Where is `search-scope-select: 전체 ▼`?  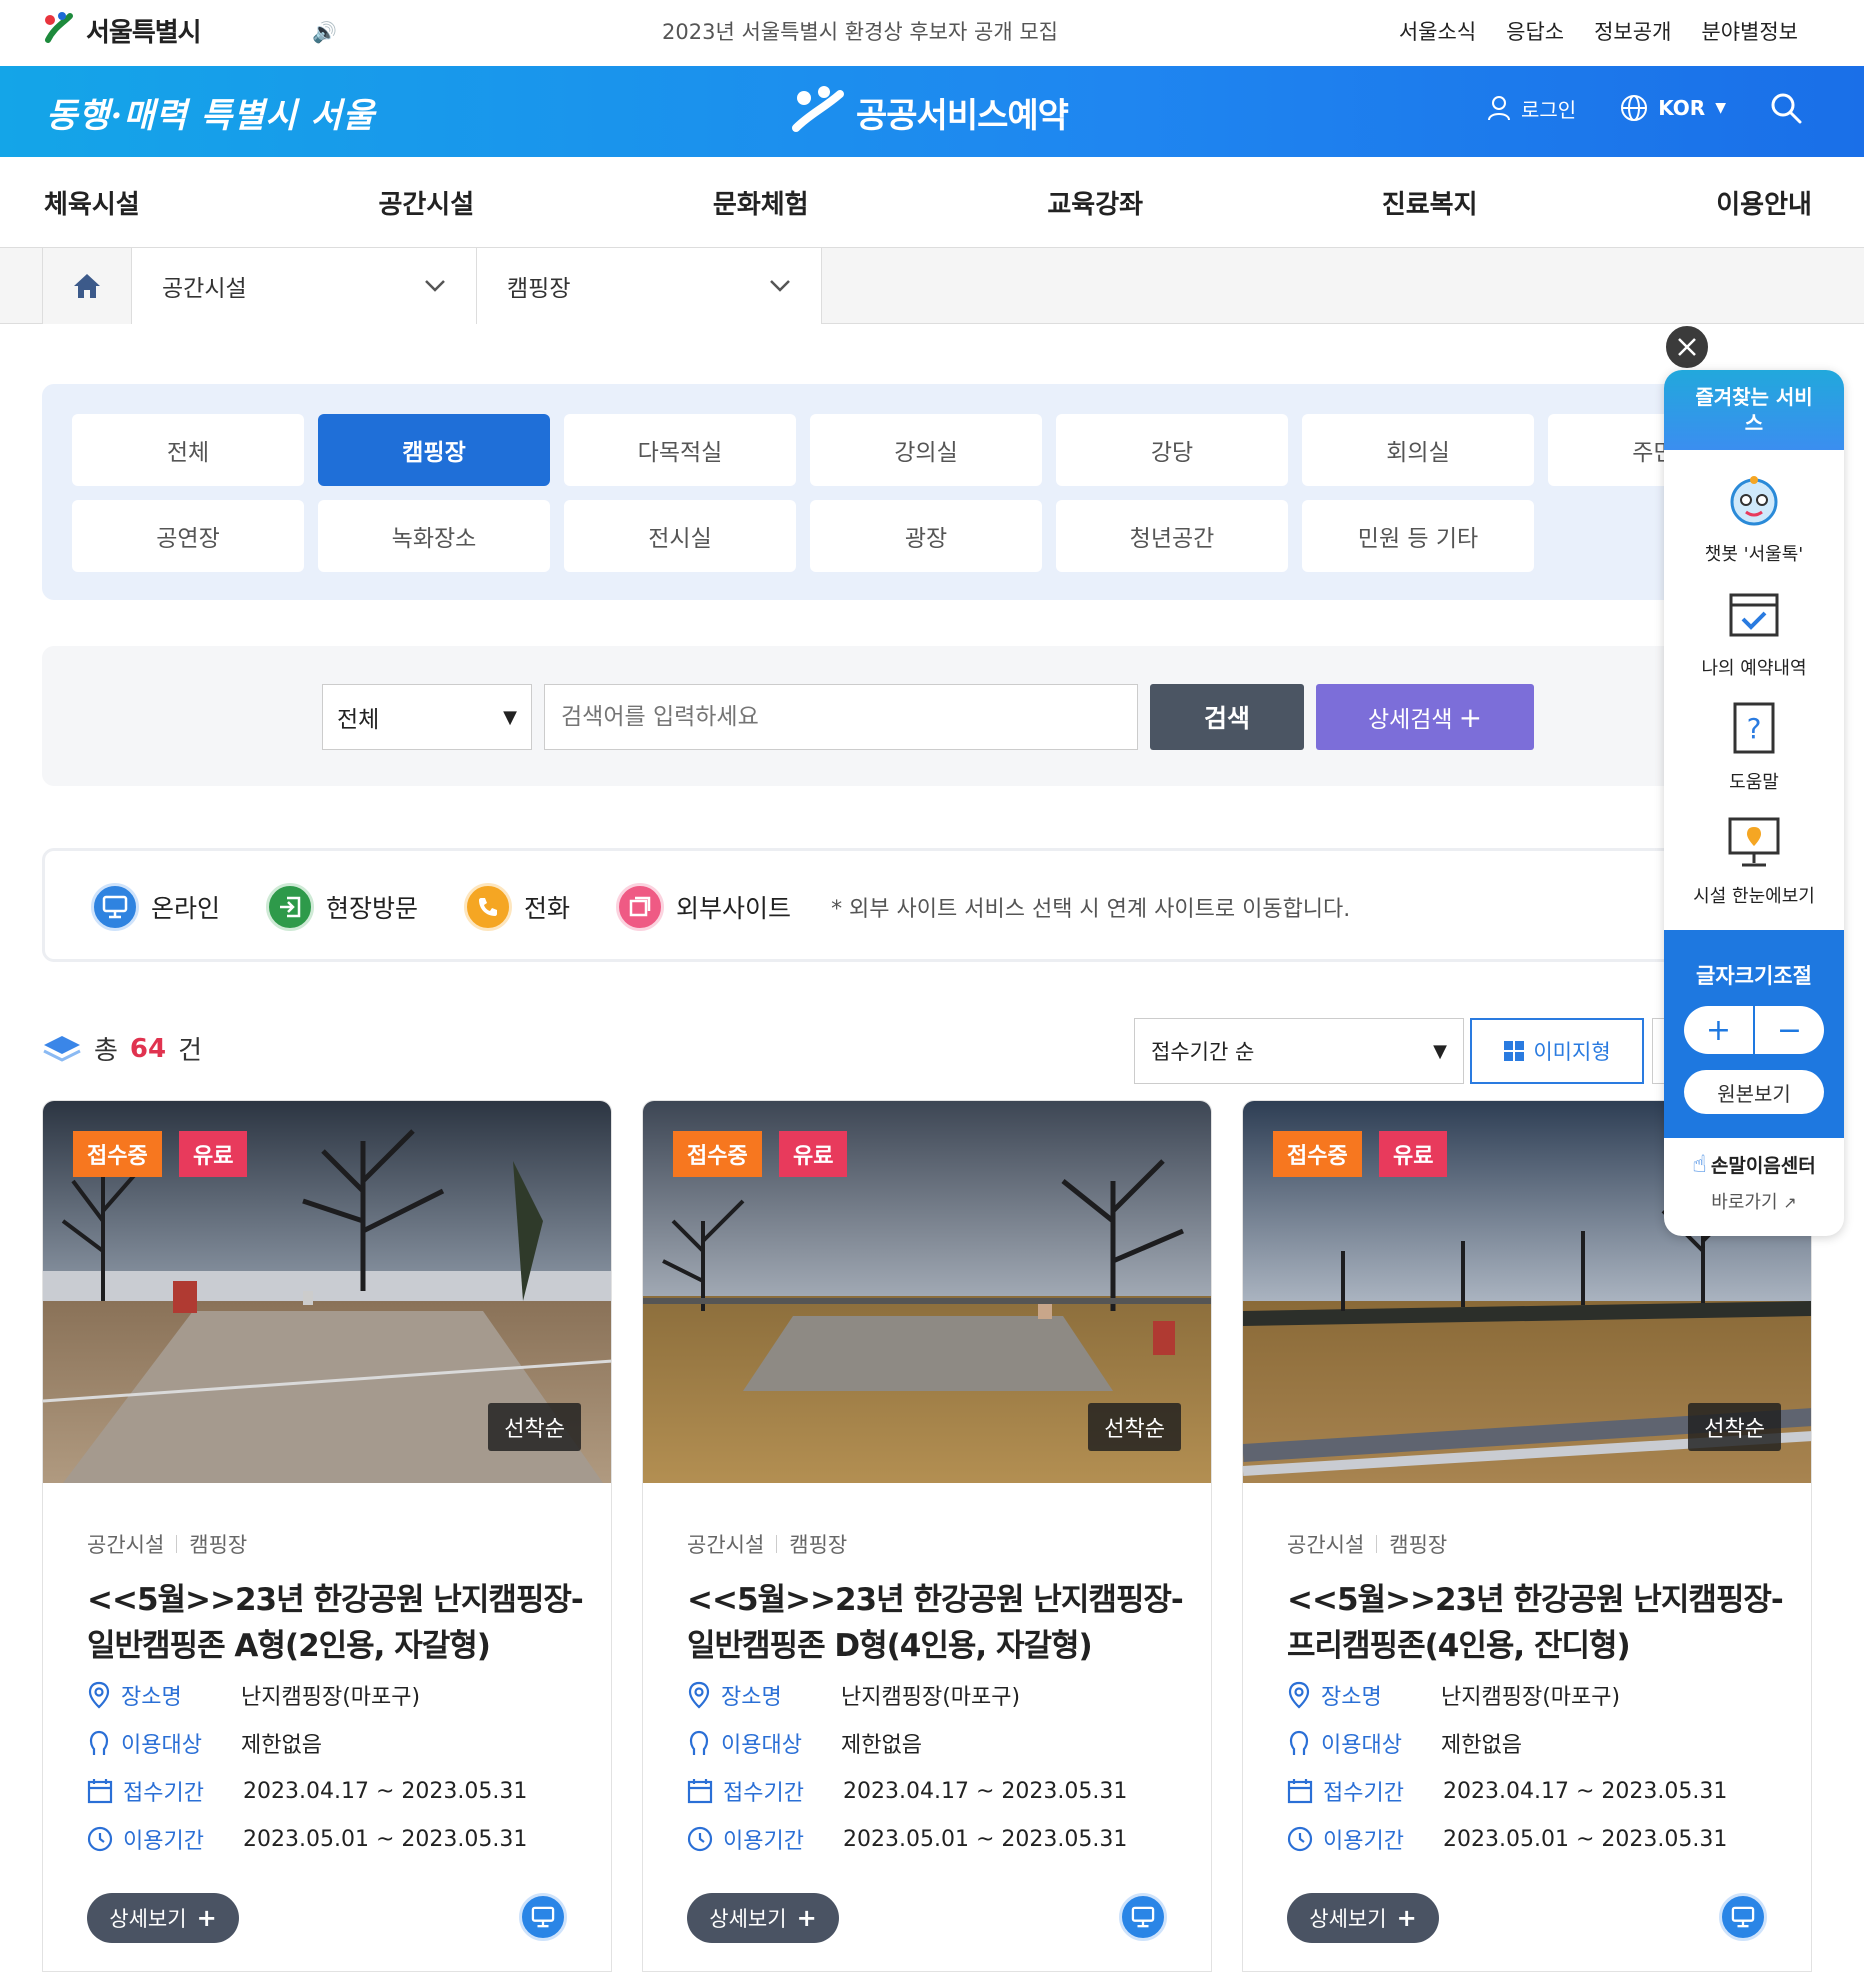
search-scope-select: 전체 ▼ is located at coordinates (427, 717).